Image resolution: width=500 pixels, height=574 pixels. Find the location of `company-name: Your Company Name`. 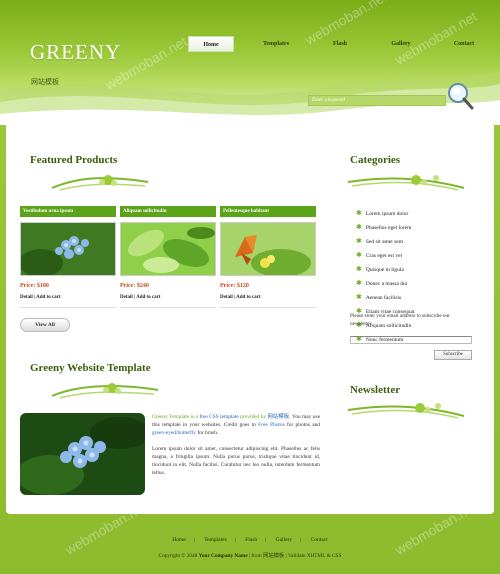

company-name: Your Company Name is located at coordinates (223, 556).